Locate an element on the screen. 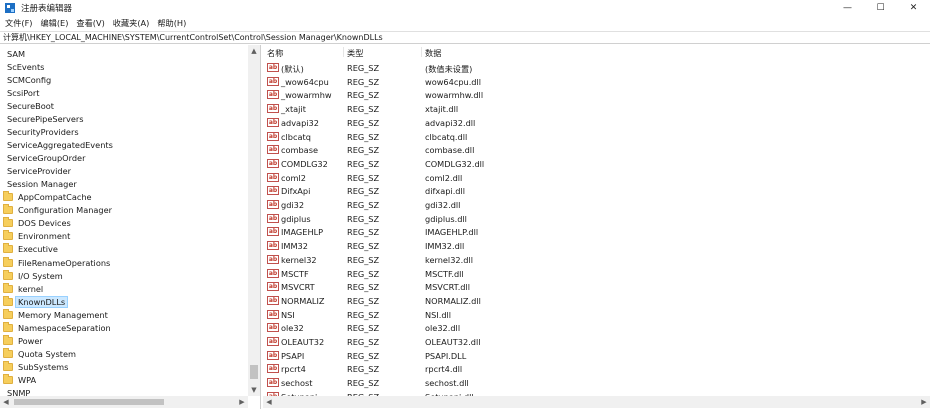 The image size is (930, 409). close-button: ✕ is located at coordinates (913, 7).